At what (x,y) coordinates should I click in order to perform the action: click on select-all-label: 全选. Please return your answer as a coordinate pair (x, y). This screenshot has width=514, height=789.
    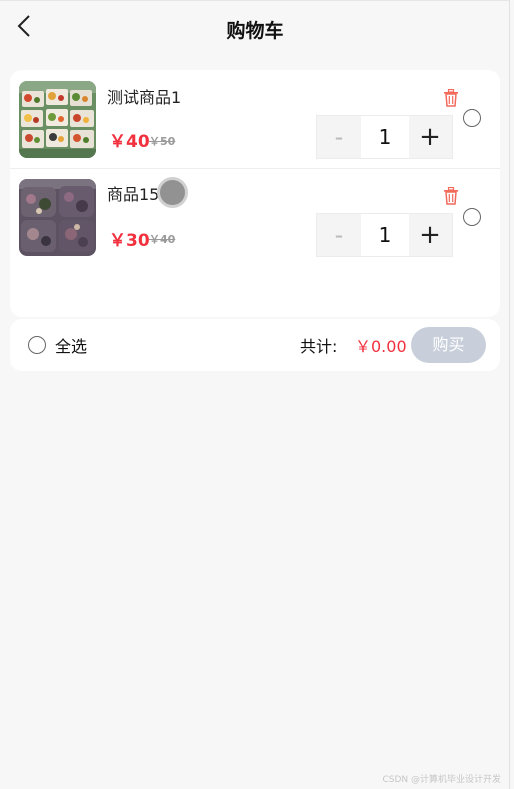
    Looking at the image, I should click on (71, 345).